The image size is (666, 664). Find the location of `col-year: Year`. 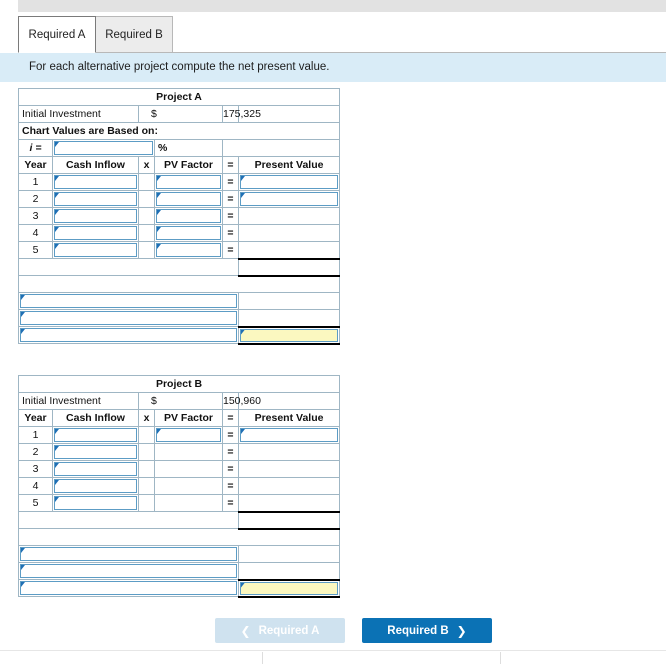

col-year: Year is located at coordinates (35, 165).